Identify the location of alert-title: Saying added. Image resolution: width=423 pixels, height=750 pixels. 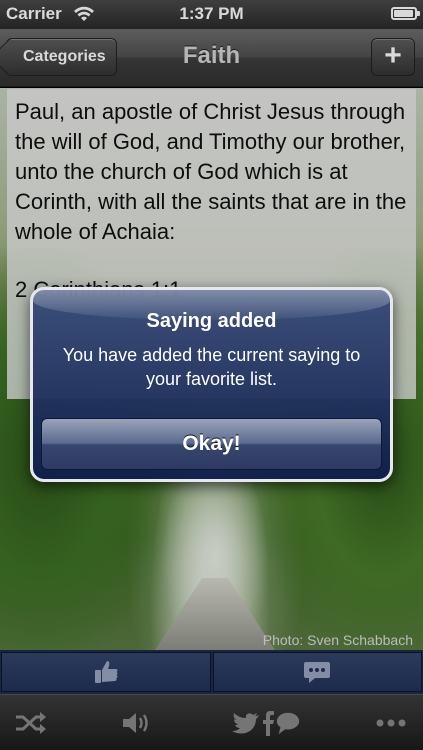
(211, 321).